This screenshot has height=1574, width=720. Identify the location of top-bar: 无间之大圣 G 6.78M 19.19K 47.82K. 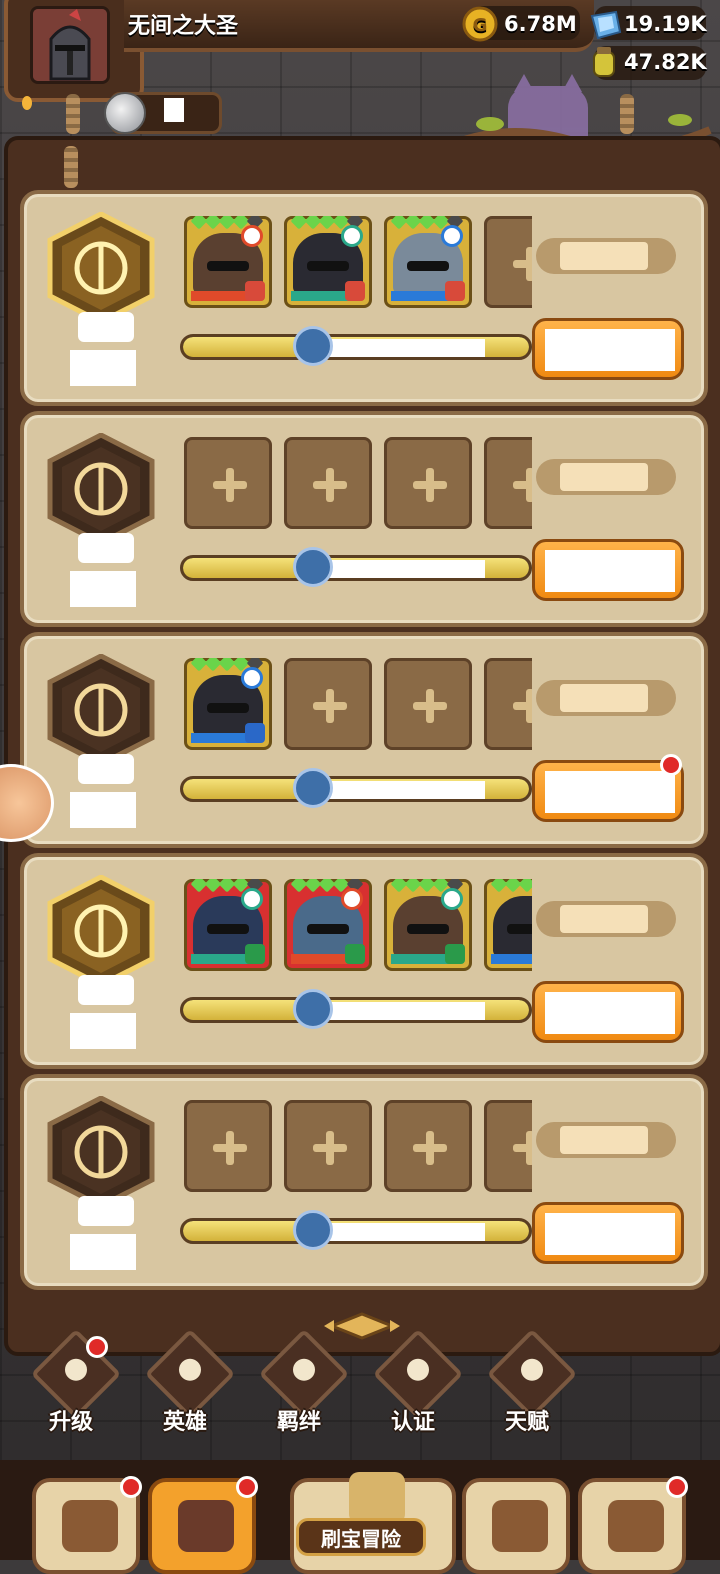
(360, 88).